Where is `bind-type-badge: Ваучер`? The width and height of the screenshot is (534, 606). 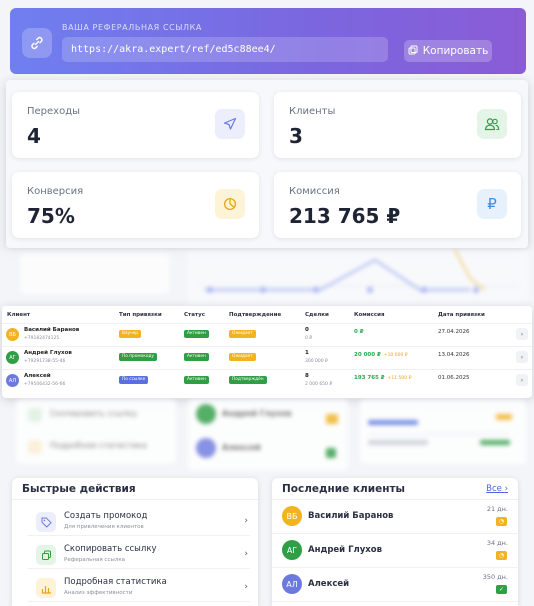
bind-type-badge: Ваучер is located at coordinates (130, 334).